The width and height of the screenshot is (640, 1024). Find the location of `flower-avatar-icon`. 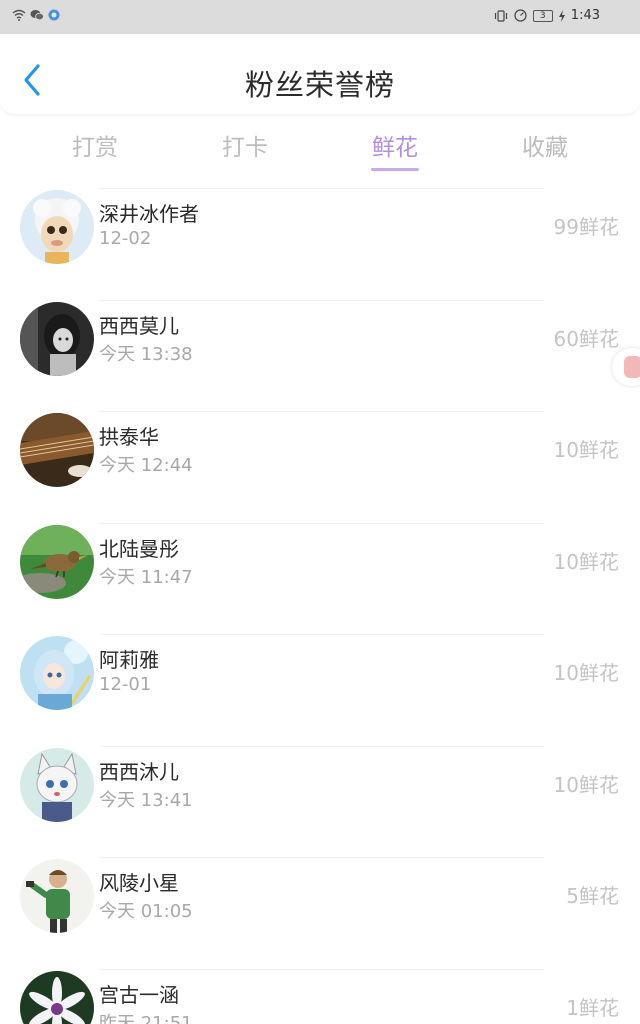

flower-avatar-icon is located at coordinates (57, 997).